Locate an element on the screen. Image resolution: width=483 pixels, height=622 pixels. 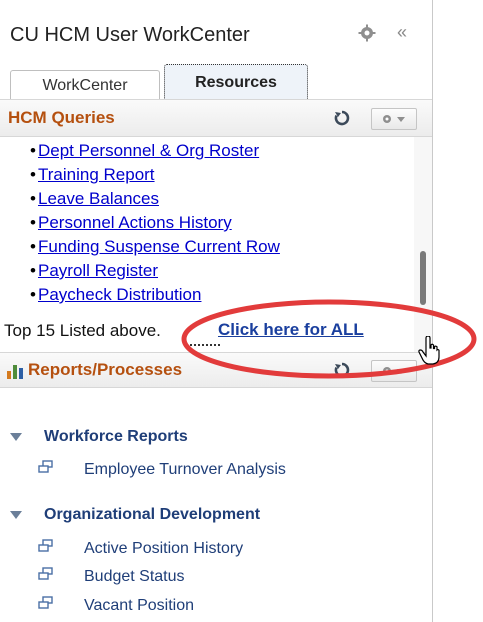
query-link: Training Report is located at coordinates (96, 174).